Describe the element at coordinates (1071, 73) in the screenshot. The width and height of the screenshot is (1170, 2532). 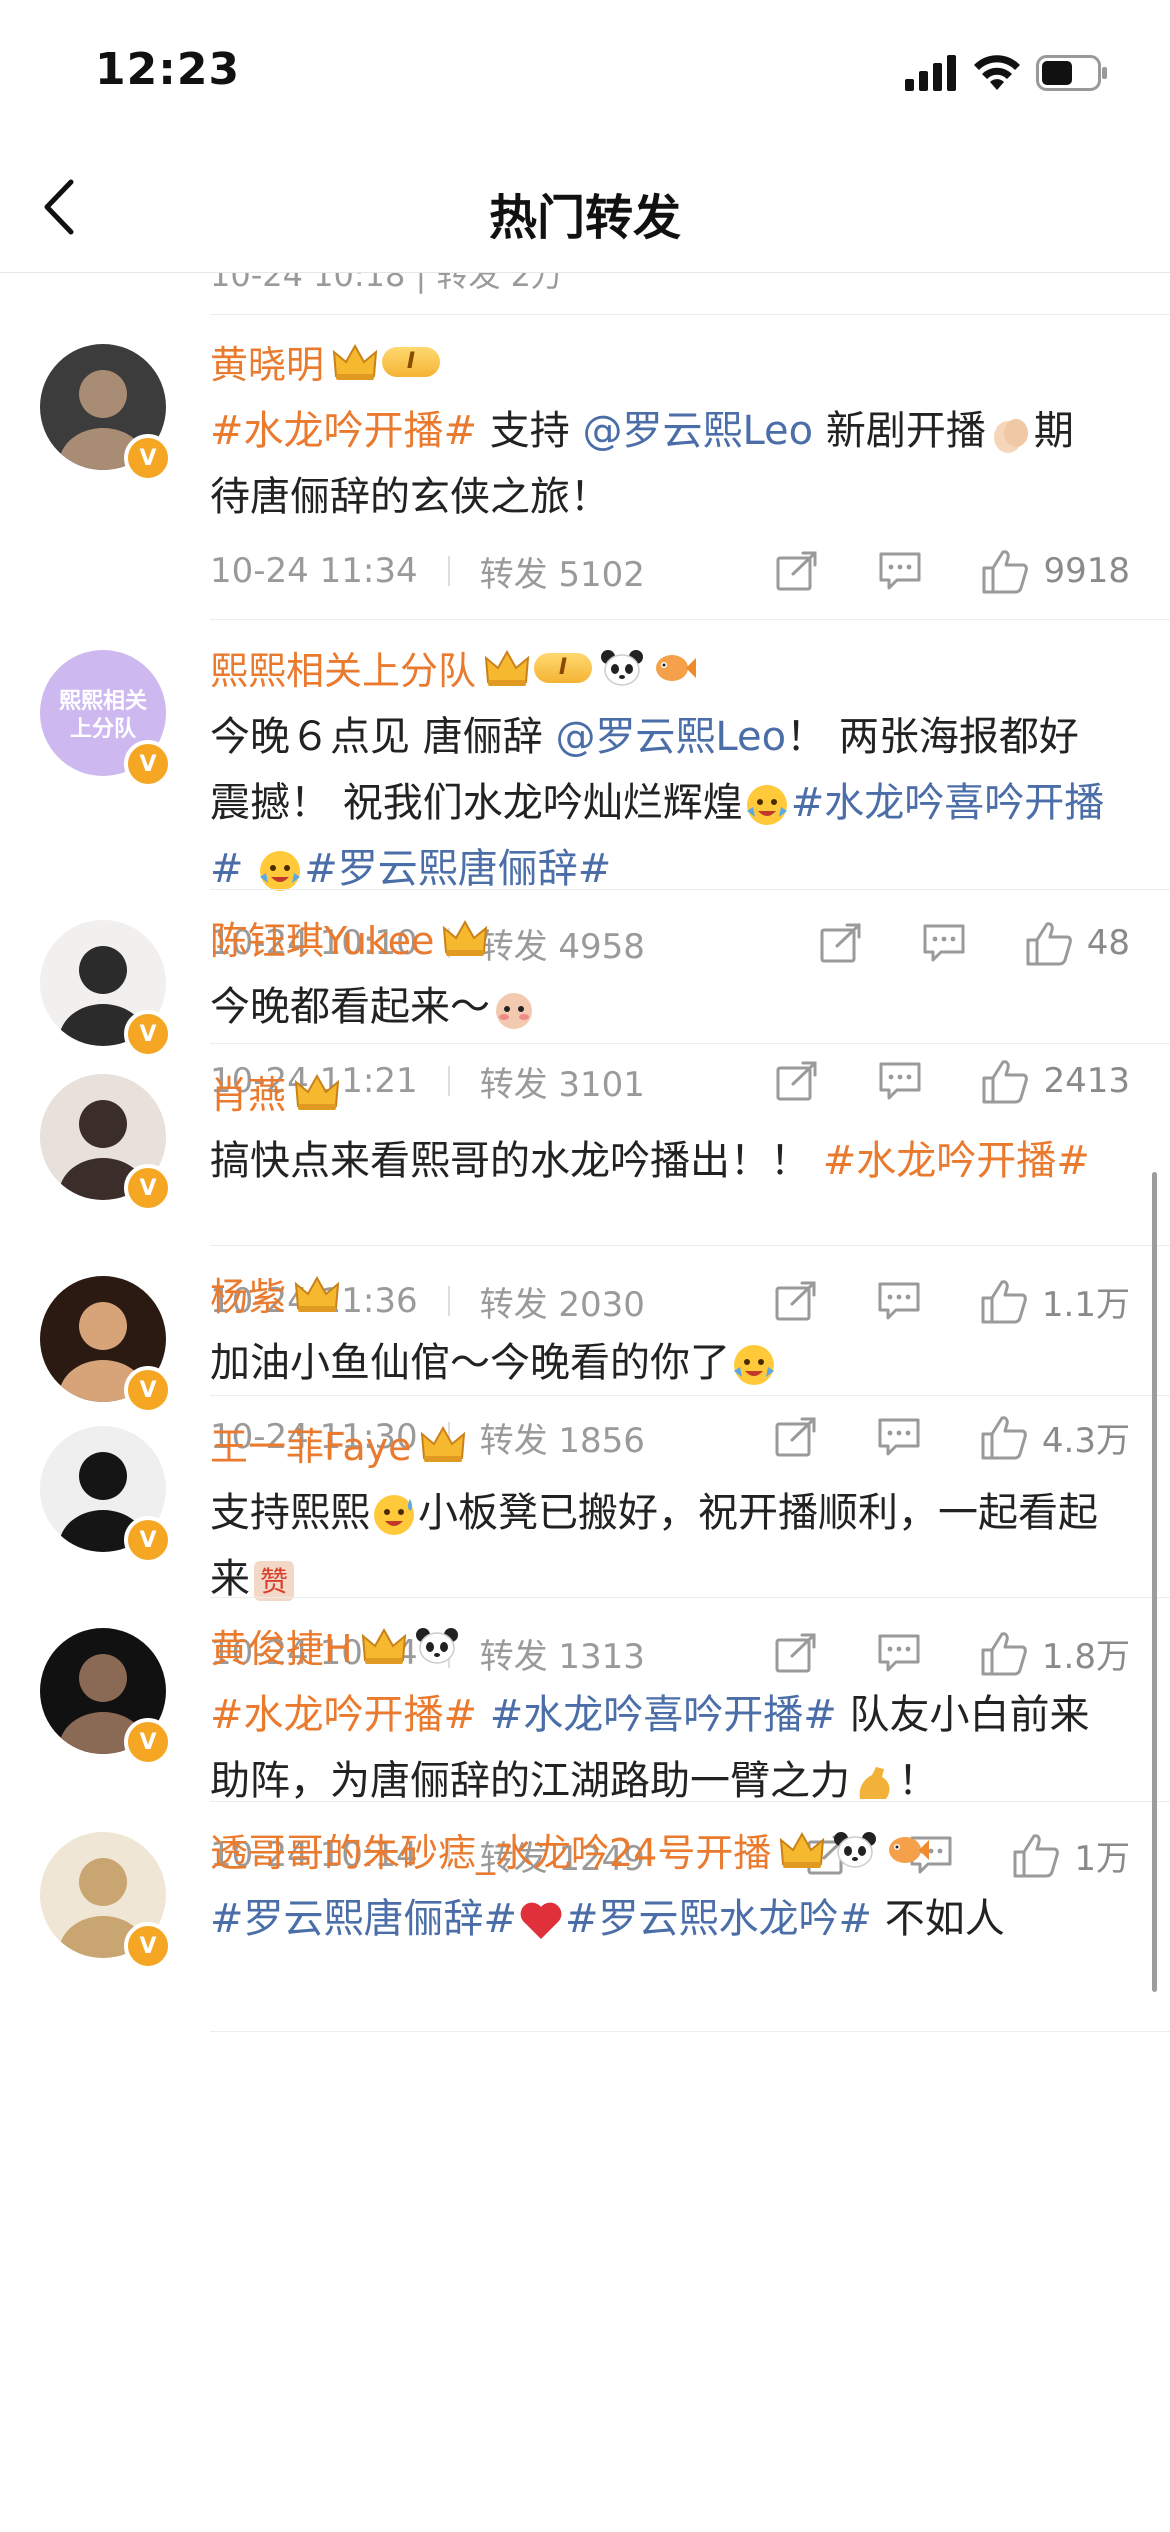
I see `battery-icon` at that location.